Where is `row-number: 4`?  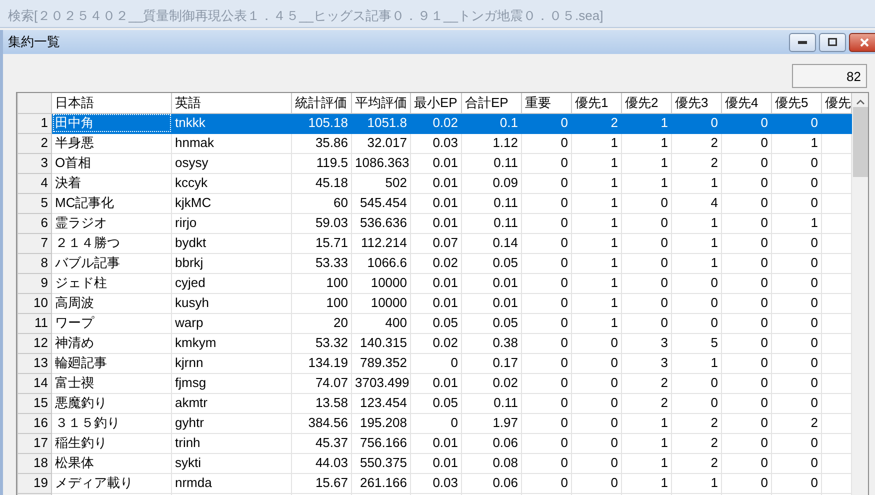
row-number: 4 is located at coordinates (35, 183).